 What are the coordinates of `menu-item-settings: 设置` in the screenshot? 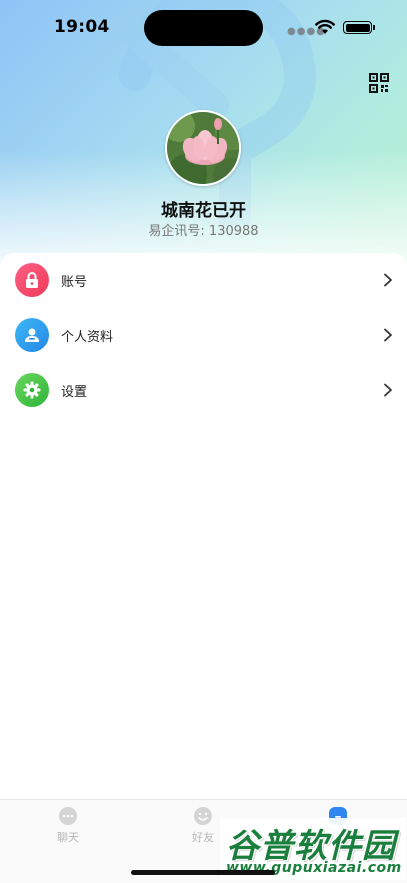 It's located at (203, 390).